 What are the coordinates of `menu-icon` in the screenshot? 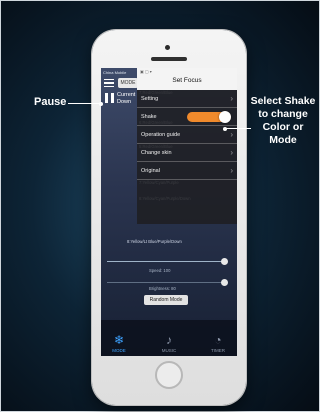 It's located at (109, 83).